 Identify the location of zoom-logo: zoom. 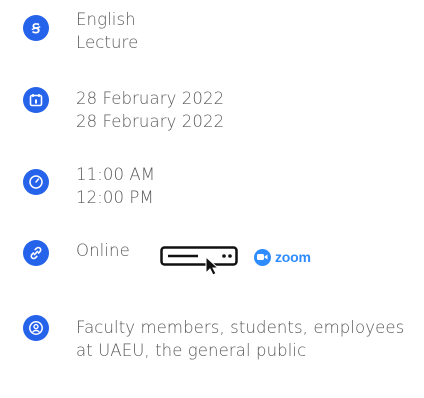
(282, 257).